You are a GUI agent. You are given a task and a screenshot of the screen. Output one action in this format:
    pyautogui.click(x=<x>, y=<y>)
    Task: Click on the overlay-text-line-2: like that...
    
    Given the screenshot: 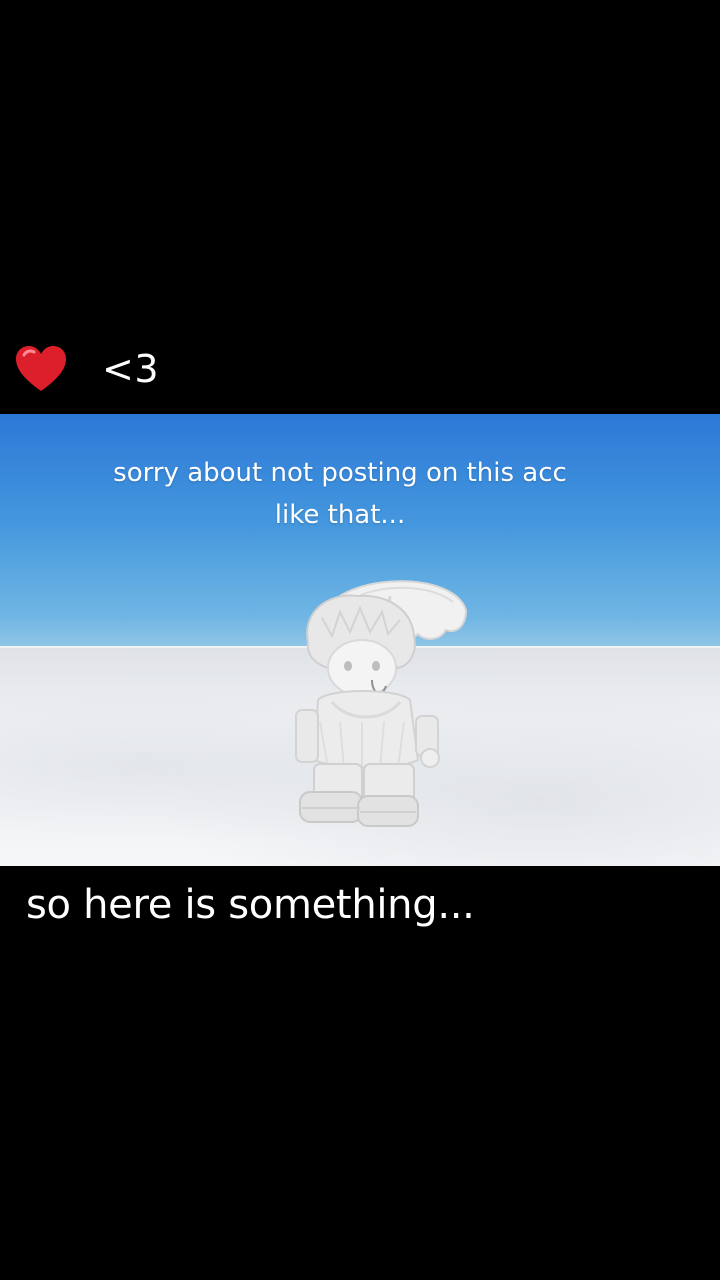 What is the action you would take?
    pyautogui.click(x=340, y=515)
    